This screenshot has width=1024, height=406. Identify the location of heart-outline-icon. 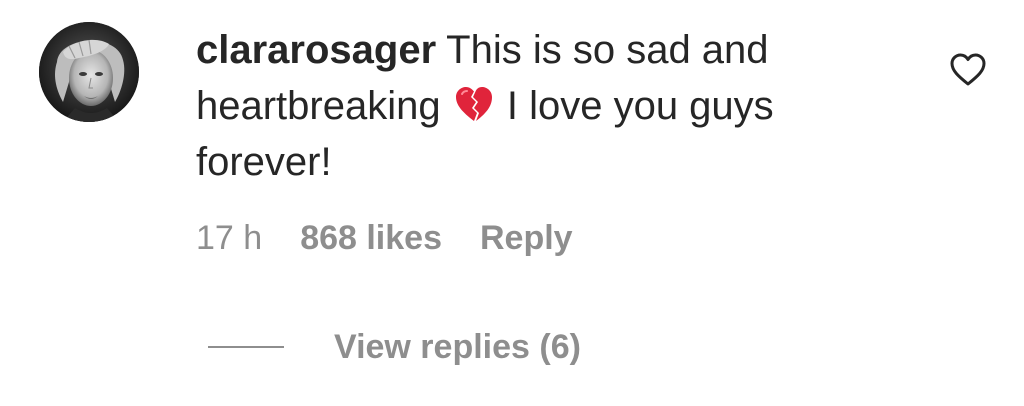
(968, 69).